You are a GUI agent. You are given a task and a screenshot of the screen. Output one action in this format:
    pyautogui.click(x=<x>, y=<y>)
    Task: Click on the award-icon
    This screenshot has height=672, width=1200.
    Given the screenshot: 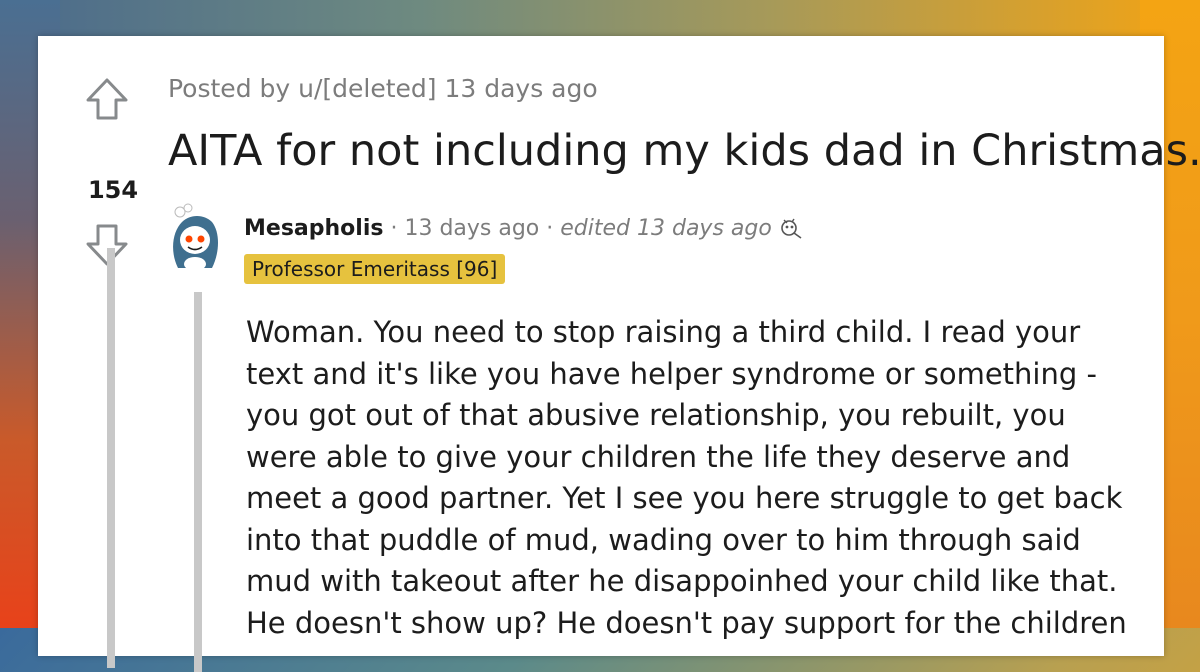 What is the action you would take?
    pyautogui.click(x=791, y=229)
    